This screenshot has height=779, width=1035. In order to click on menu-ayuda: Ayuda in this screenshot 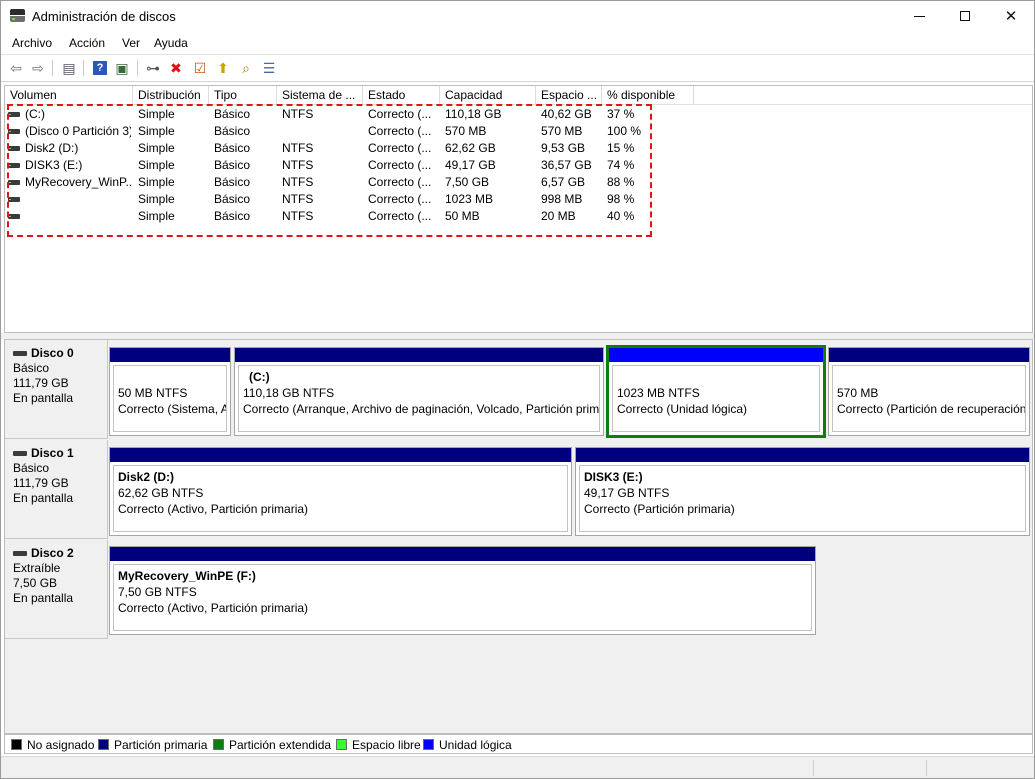, I will do `click(171, 43)`.